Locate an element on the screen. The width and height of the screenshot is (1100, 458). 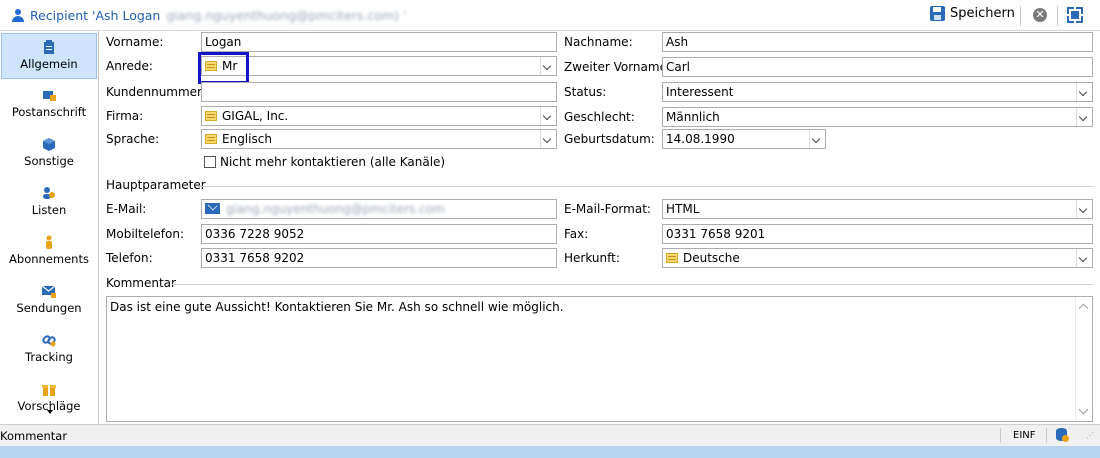
herkunft-value: Deutsche is located at coordinates (711, 258).